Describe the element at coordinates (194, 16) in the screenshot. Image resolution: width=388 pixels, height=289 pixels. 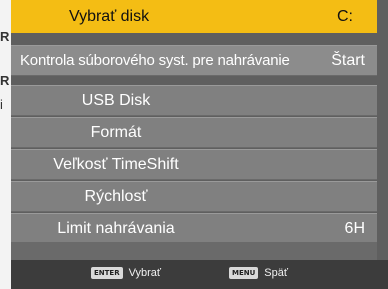
I see `menu-item-select-disk: Vybrať disk C:` at that location.